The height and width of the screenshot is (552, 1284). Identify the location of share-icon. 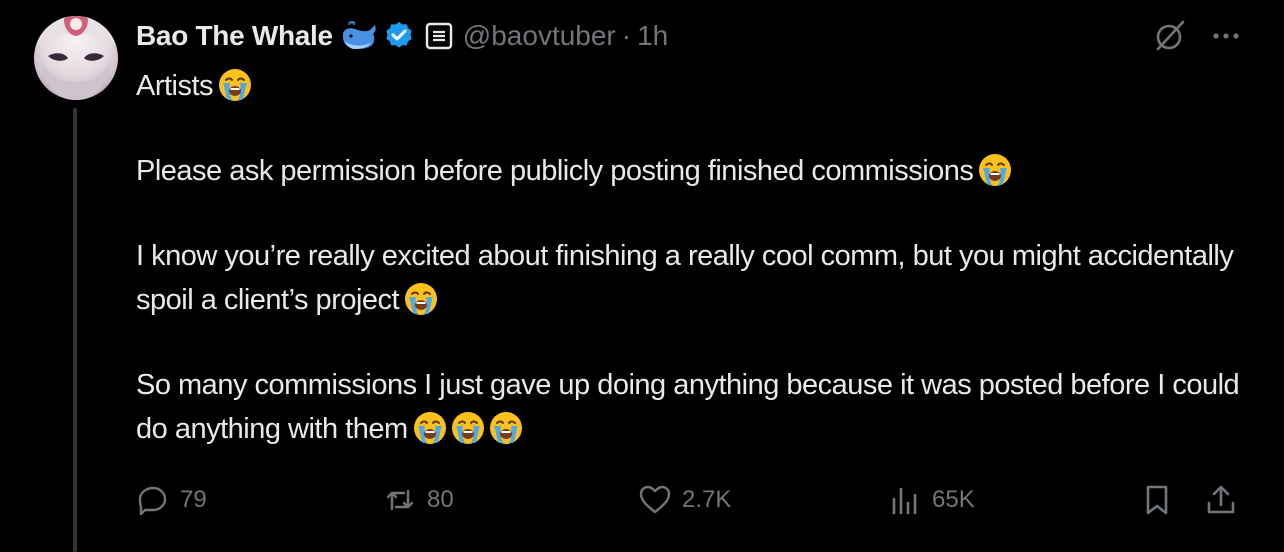
(1221, 500).